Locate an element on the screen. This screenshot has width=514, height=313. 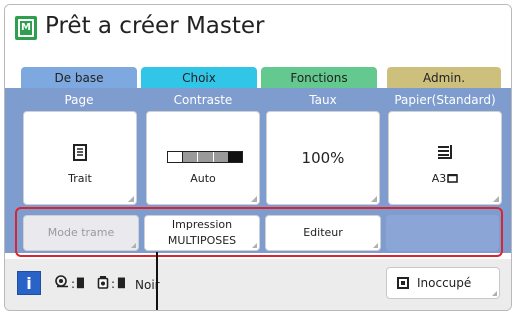
ink-icon is located at coordinates (103, 284).